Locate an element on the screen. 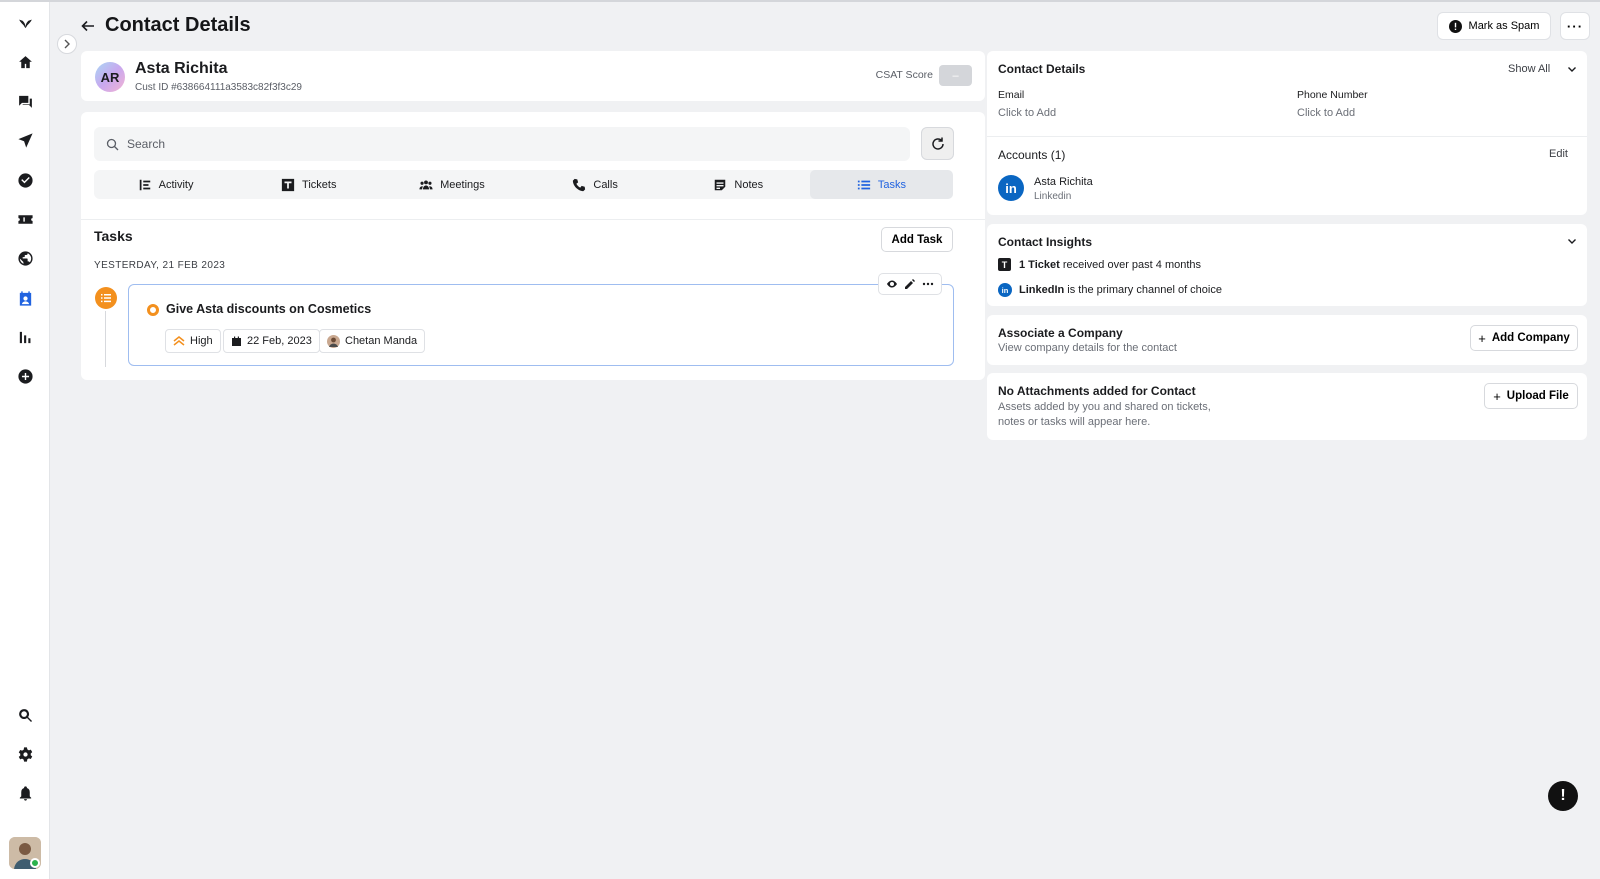 The height and width of the screenshot is (879, 1600). mark-as-spam-button: Mark as Spam is located at coordinates (1494, 26).